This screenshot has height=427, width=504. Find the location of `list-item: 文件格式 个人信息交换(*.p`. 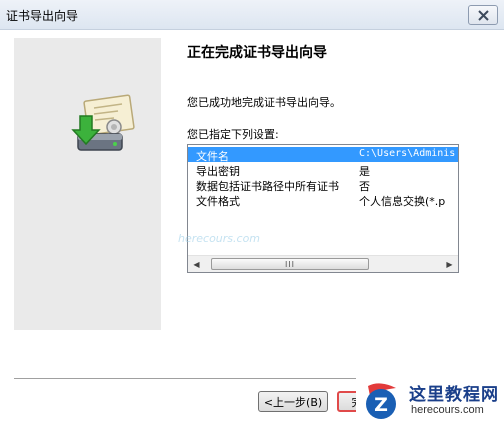

list-item: 文件格式 个人信息交换(*.p is located at coordinates (323, 200).